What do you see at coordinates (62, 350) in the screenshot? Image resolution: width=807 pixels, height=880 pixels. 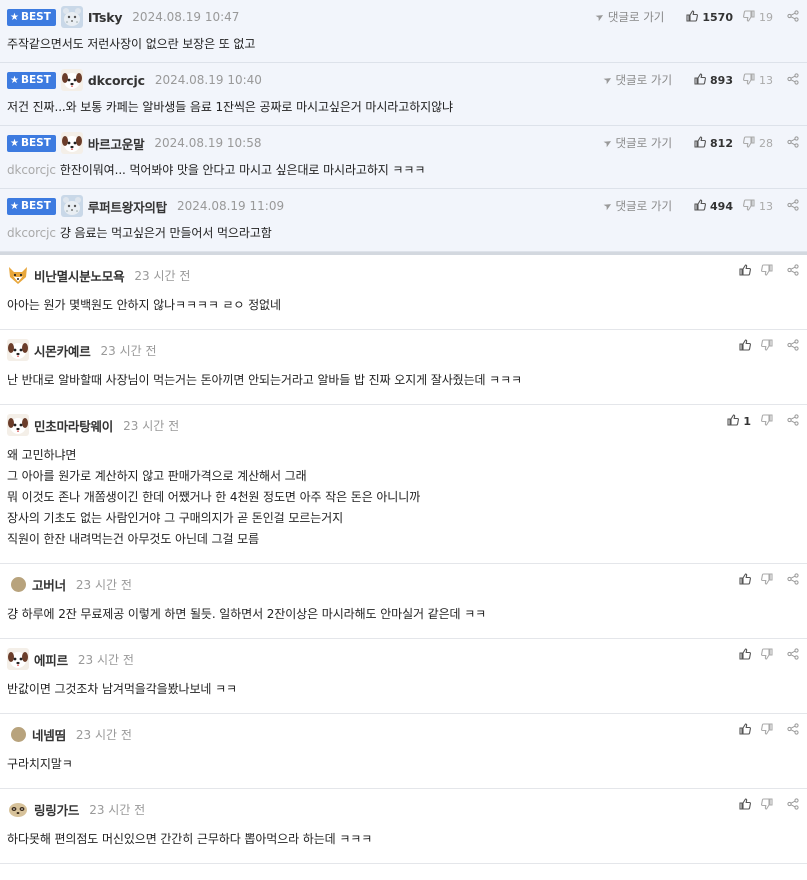 I see `author-nickname: 시몬카예르` at bounding box center [62, 350].